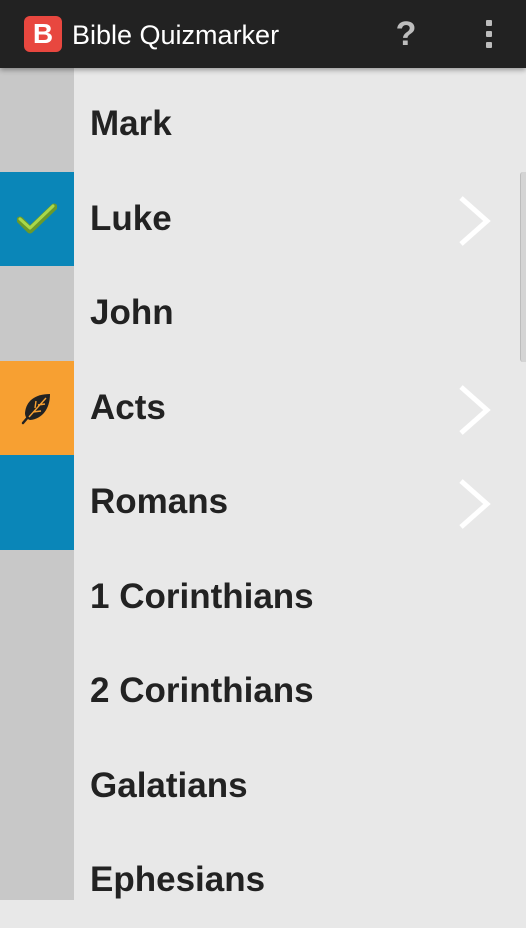 Image resolution: width=526 pixels, height=928 pixels. I want to click on list-item-galatians: Galatians, so click(263, 786).